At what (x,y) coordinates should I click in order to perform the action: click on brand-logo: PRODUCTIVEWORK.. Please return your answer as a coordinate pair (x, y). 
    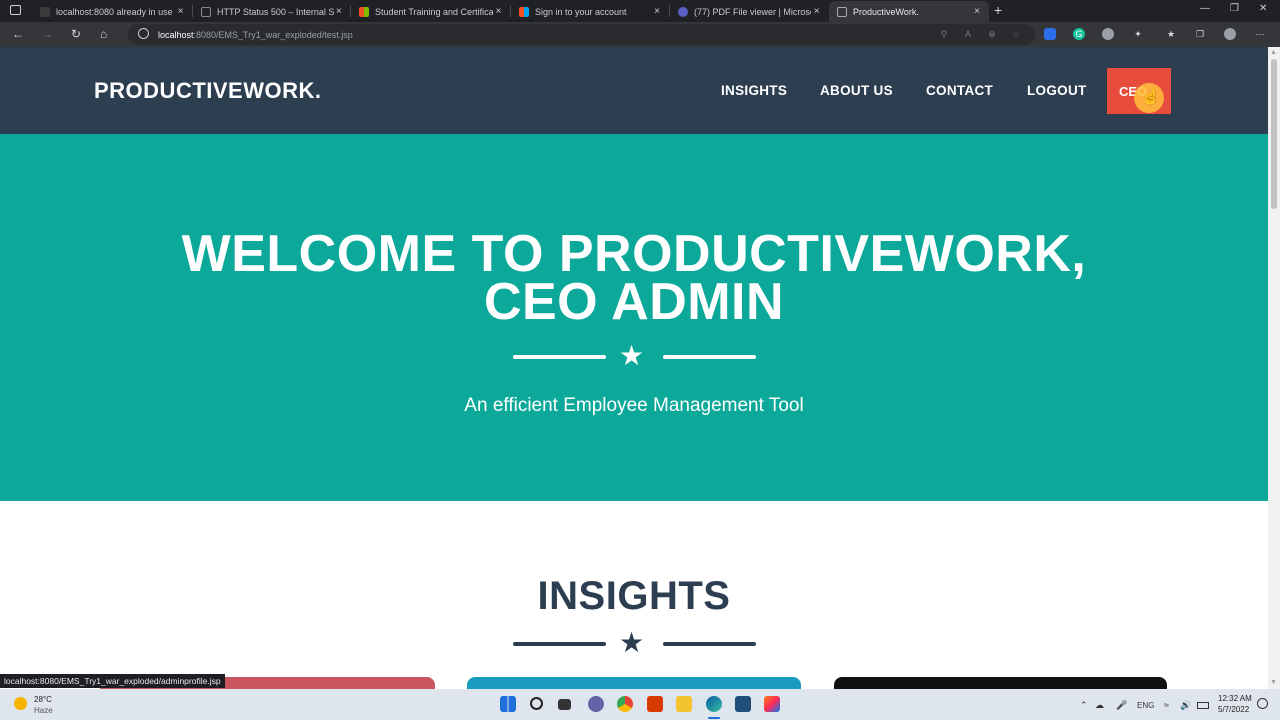
    Looking at the image, I should click on (208, 91).